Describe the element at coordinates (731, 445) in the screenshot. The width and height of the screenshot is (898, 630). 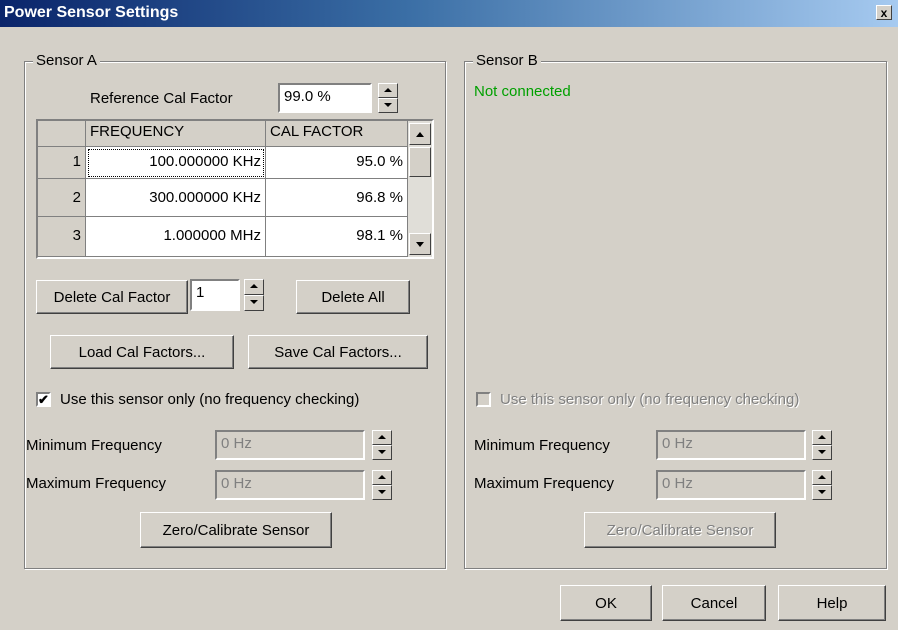
I see `min-frequency-input-b: 0 Hz` at that location.